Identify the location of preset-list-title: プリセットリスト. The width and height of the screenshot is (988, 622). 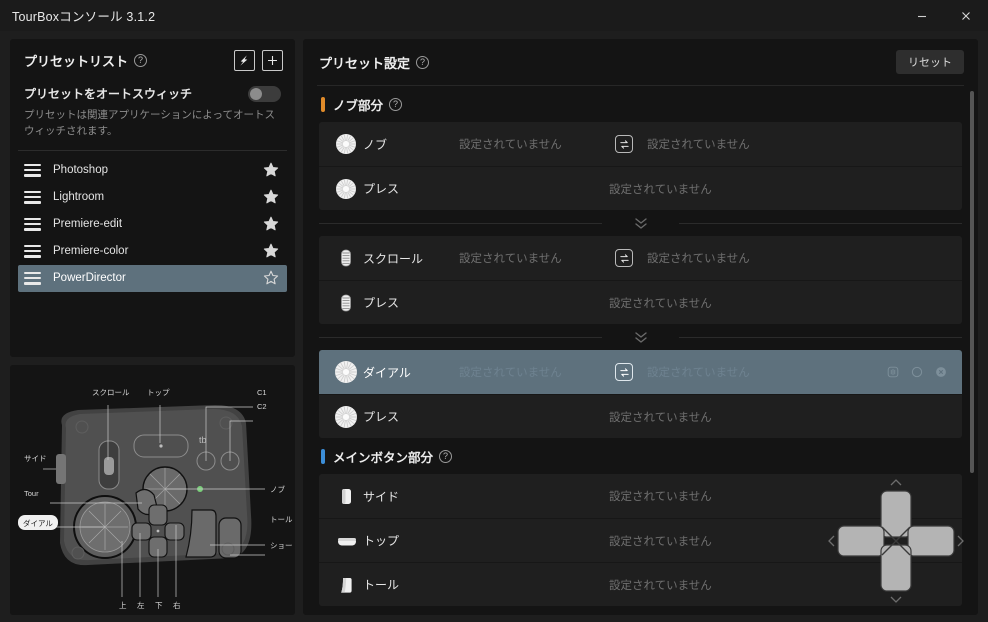
(76, 61).